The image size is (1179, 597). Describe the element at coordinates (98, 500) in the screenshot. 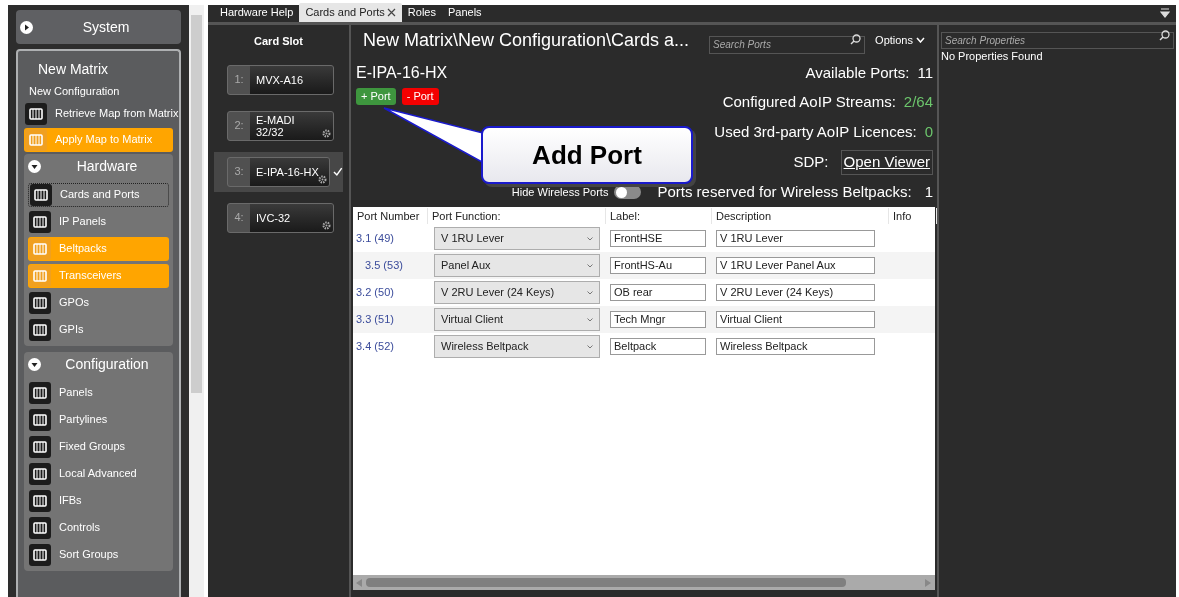

I see `sidebar-item: IFBs` at that location.